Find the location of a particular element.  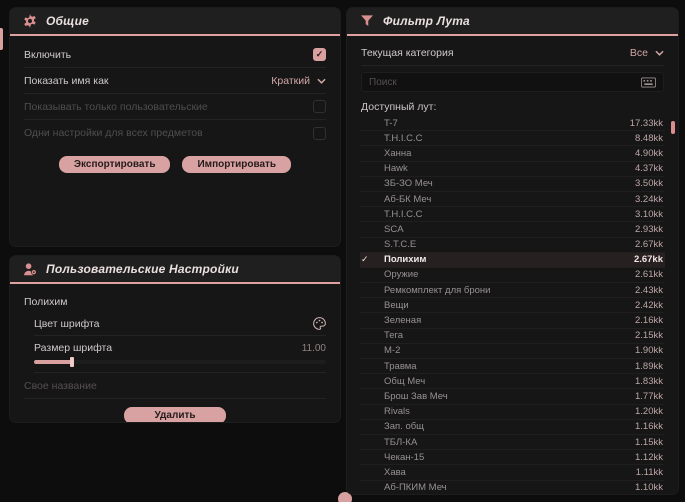

list-item: М-2 1.90kk is located at coordinates (512, 351).